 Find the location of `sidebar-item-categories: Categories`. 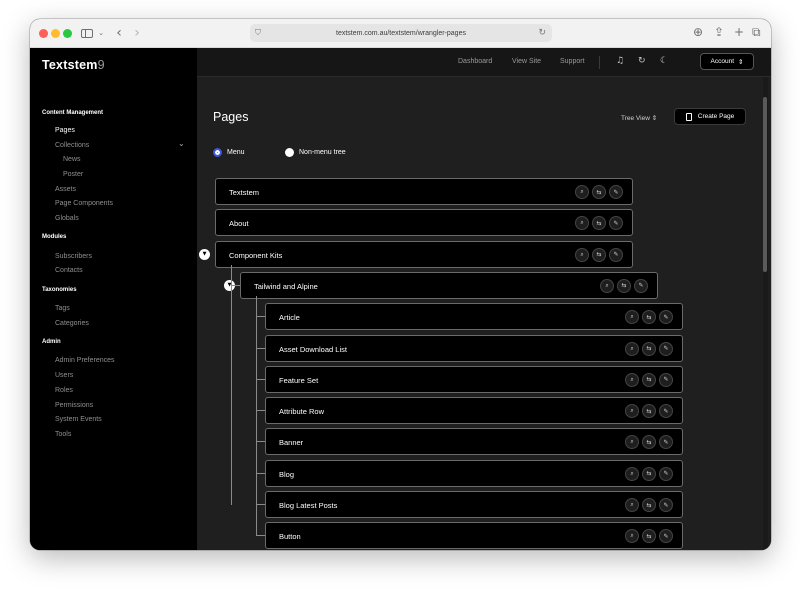

sidebar-item-categories: Categories is located at coordinates (72, 323).